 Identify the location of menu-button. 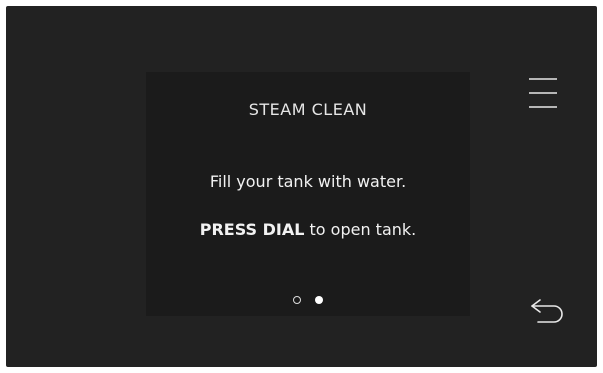
(543, 93).